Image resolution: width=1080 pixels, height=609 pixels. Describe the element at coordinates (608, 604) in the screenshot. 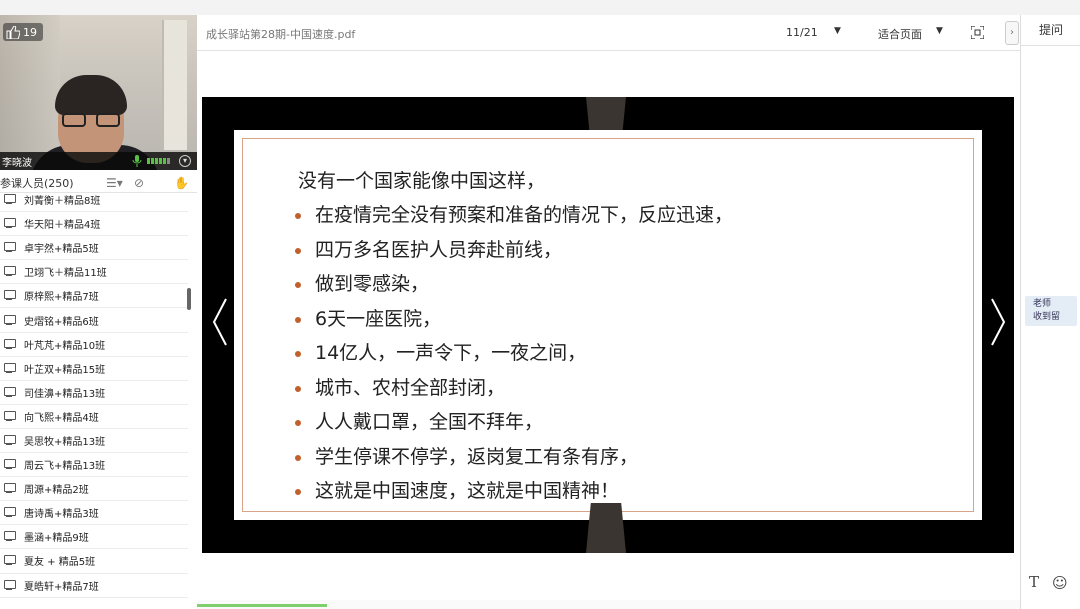

I see `bottom-status-strip` at that location.